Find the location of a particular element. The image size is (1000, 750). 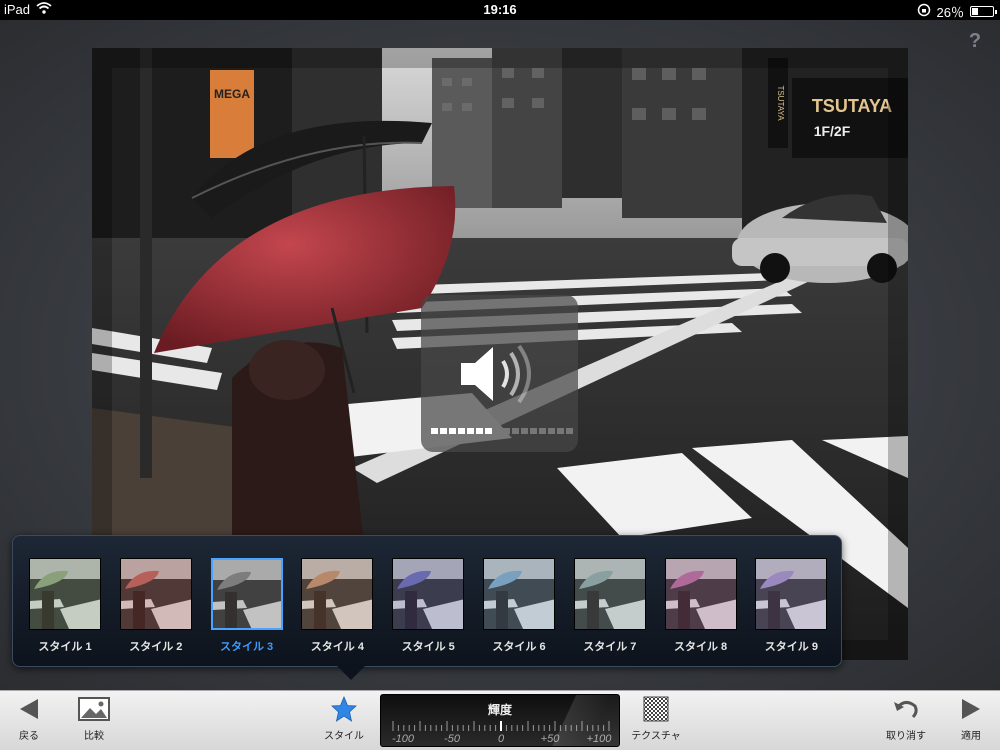

status-bar: iPad 19:16 26％ is located at coordinates (500, 10).